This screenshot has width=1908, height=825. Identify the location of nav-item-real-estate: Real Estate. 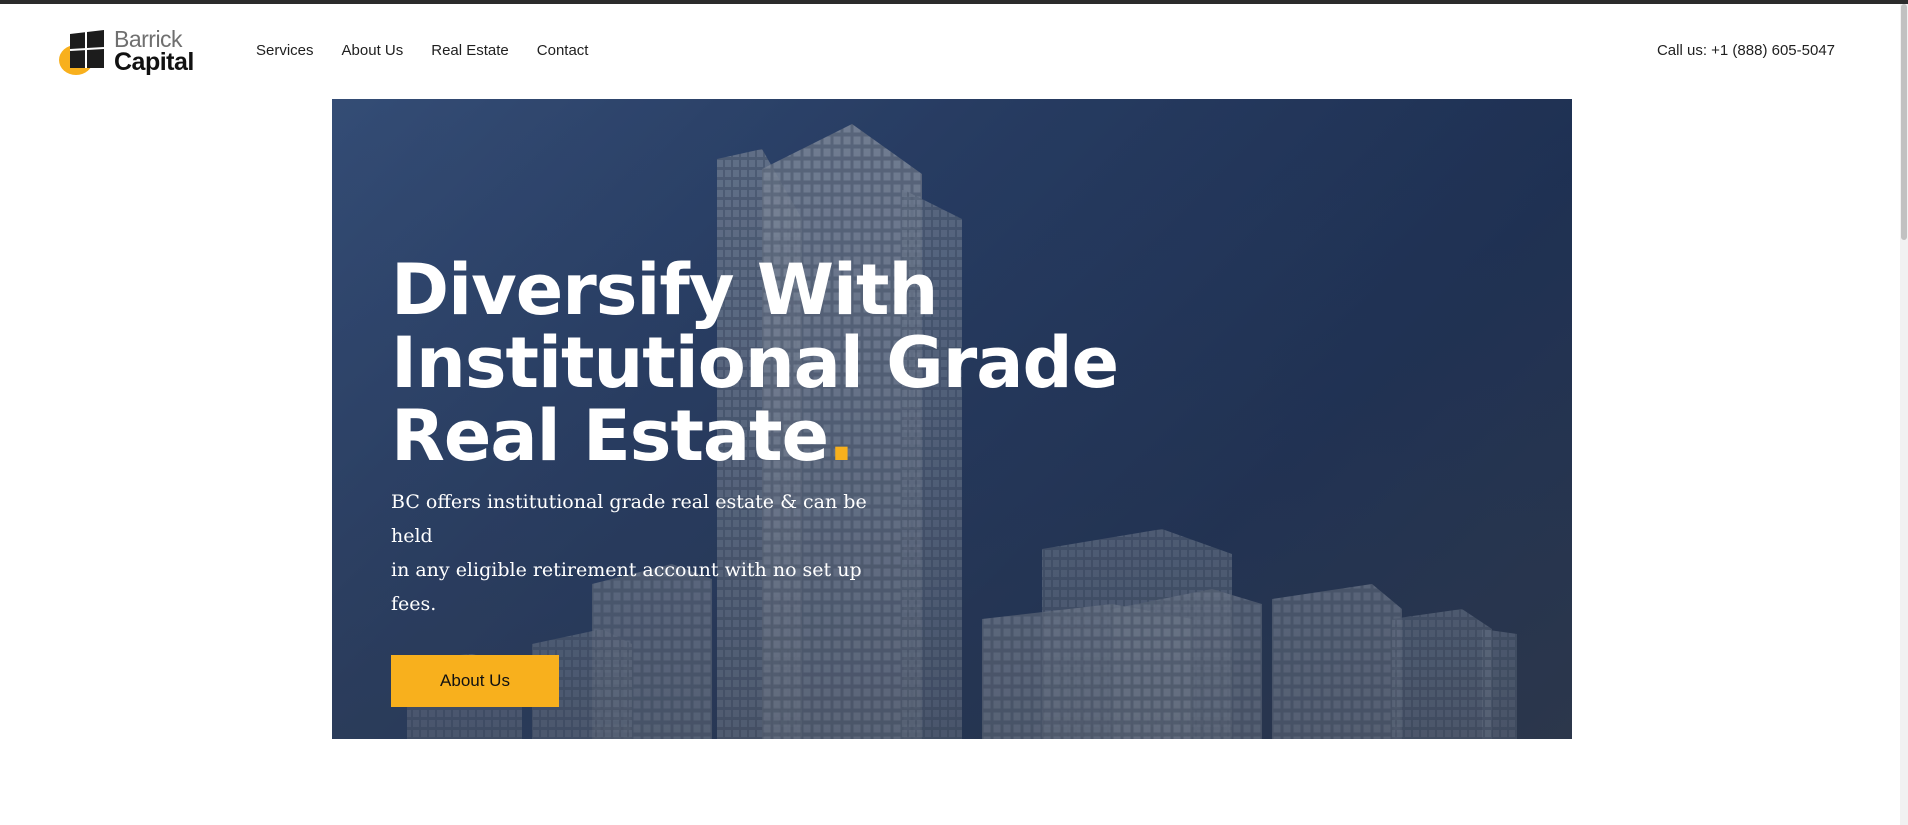
(470, 50).